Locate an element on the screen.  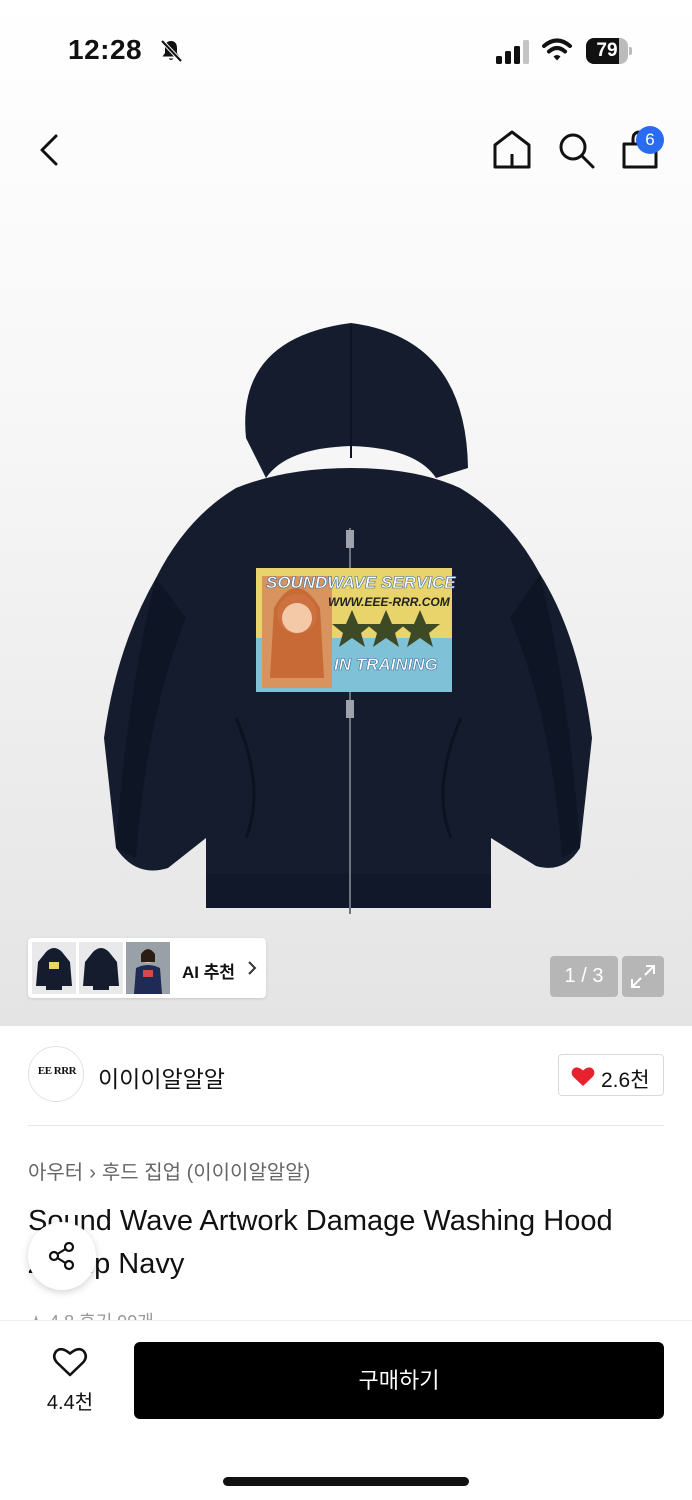
image-page-indicator: 1 / 3 is located at coordinates (584, 976).